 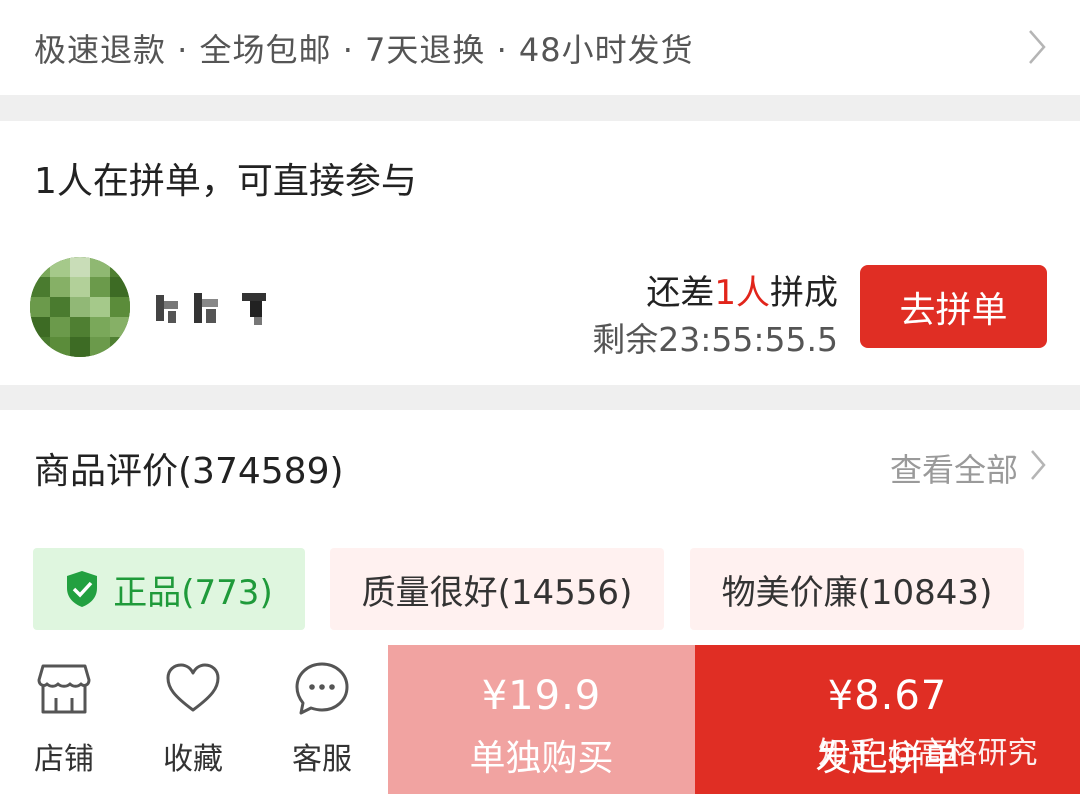 I want to click on need-suffix: 拼成, so click(x=804, y=293).